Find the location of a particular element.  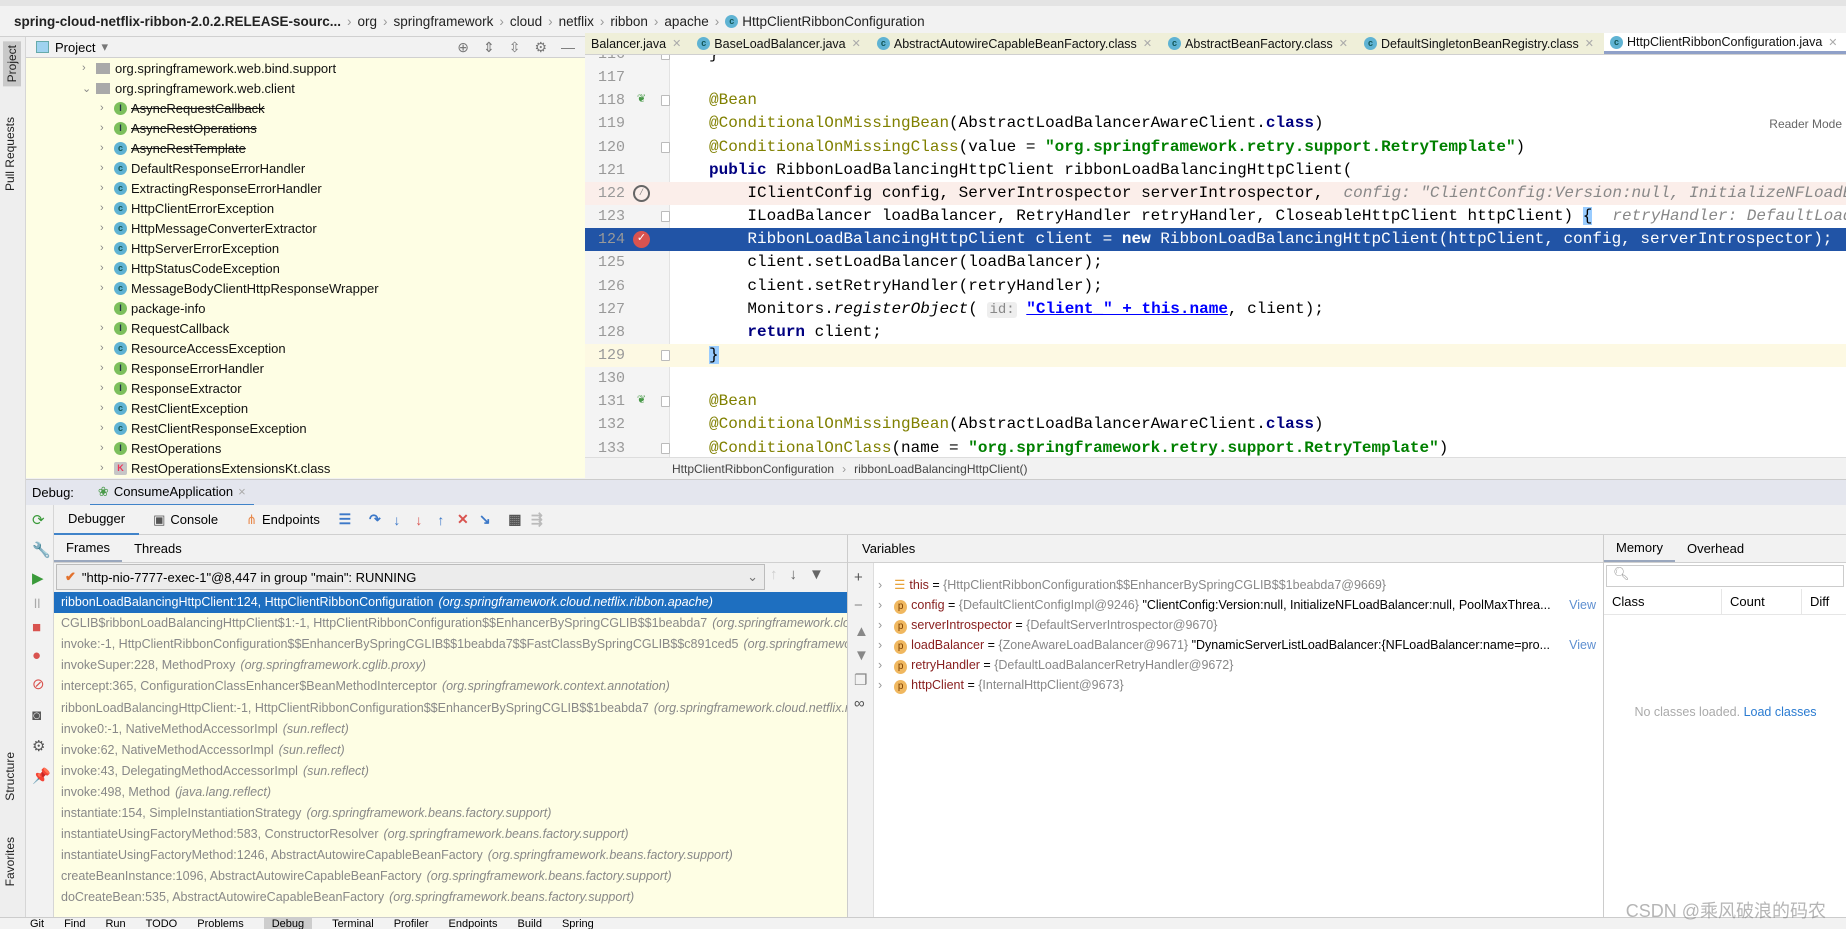

debug-session-tab: ❀ ConsumeApplication × is located at coordinates (171, 493).